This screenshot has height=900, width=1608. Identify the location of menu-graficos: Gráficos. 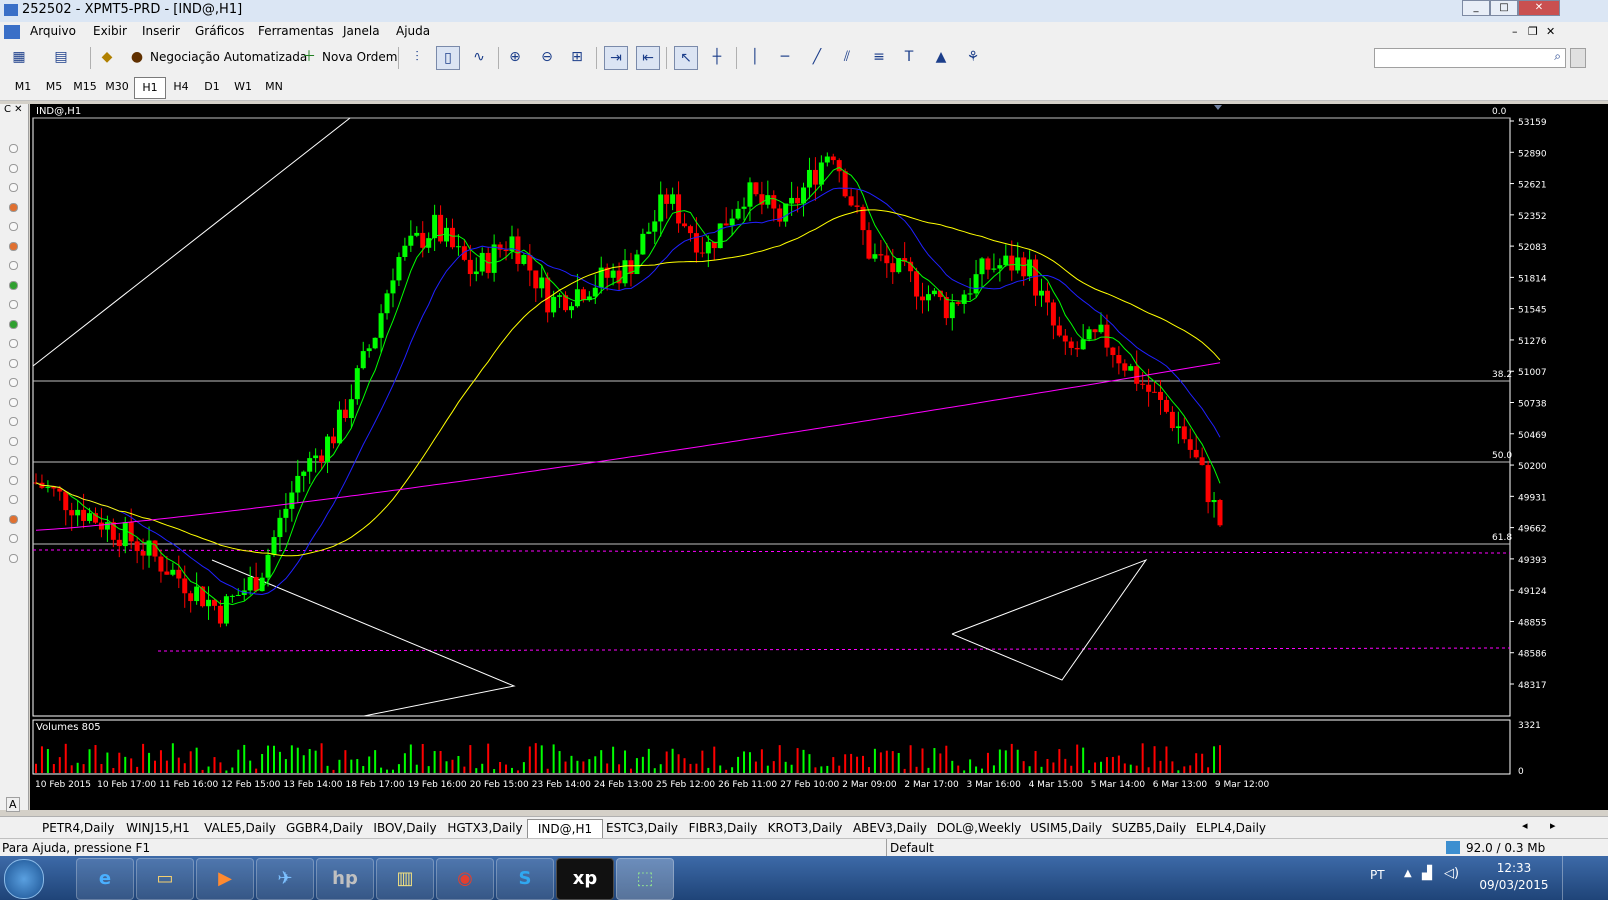
(219, 31).